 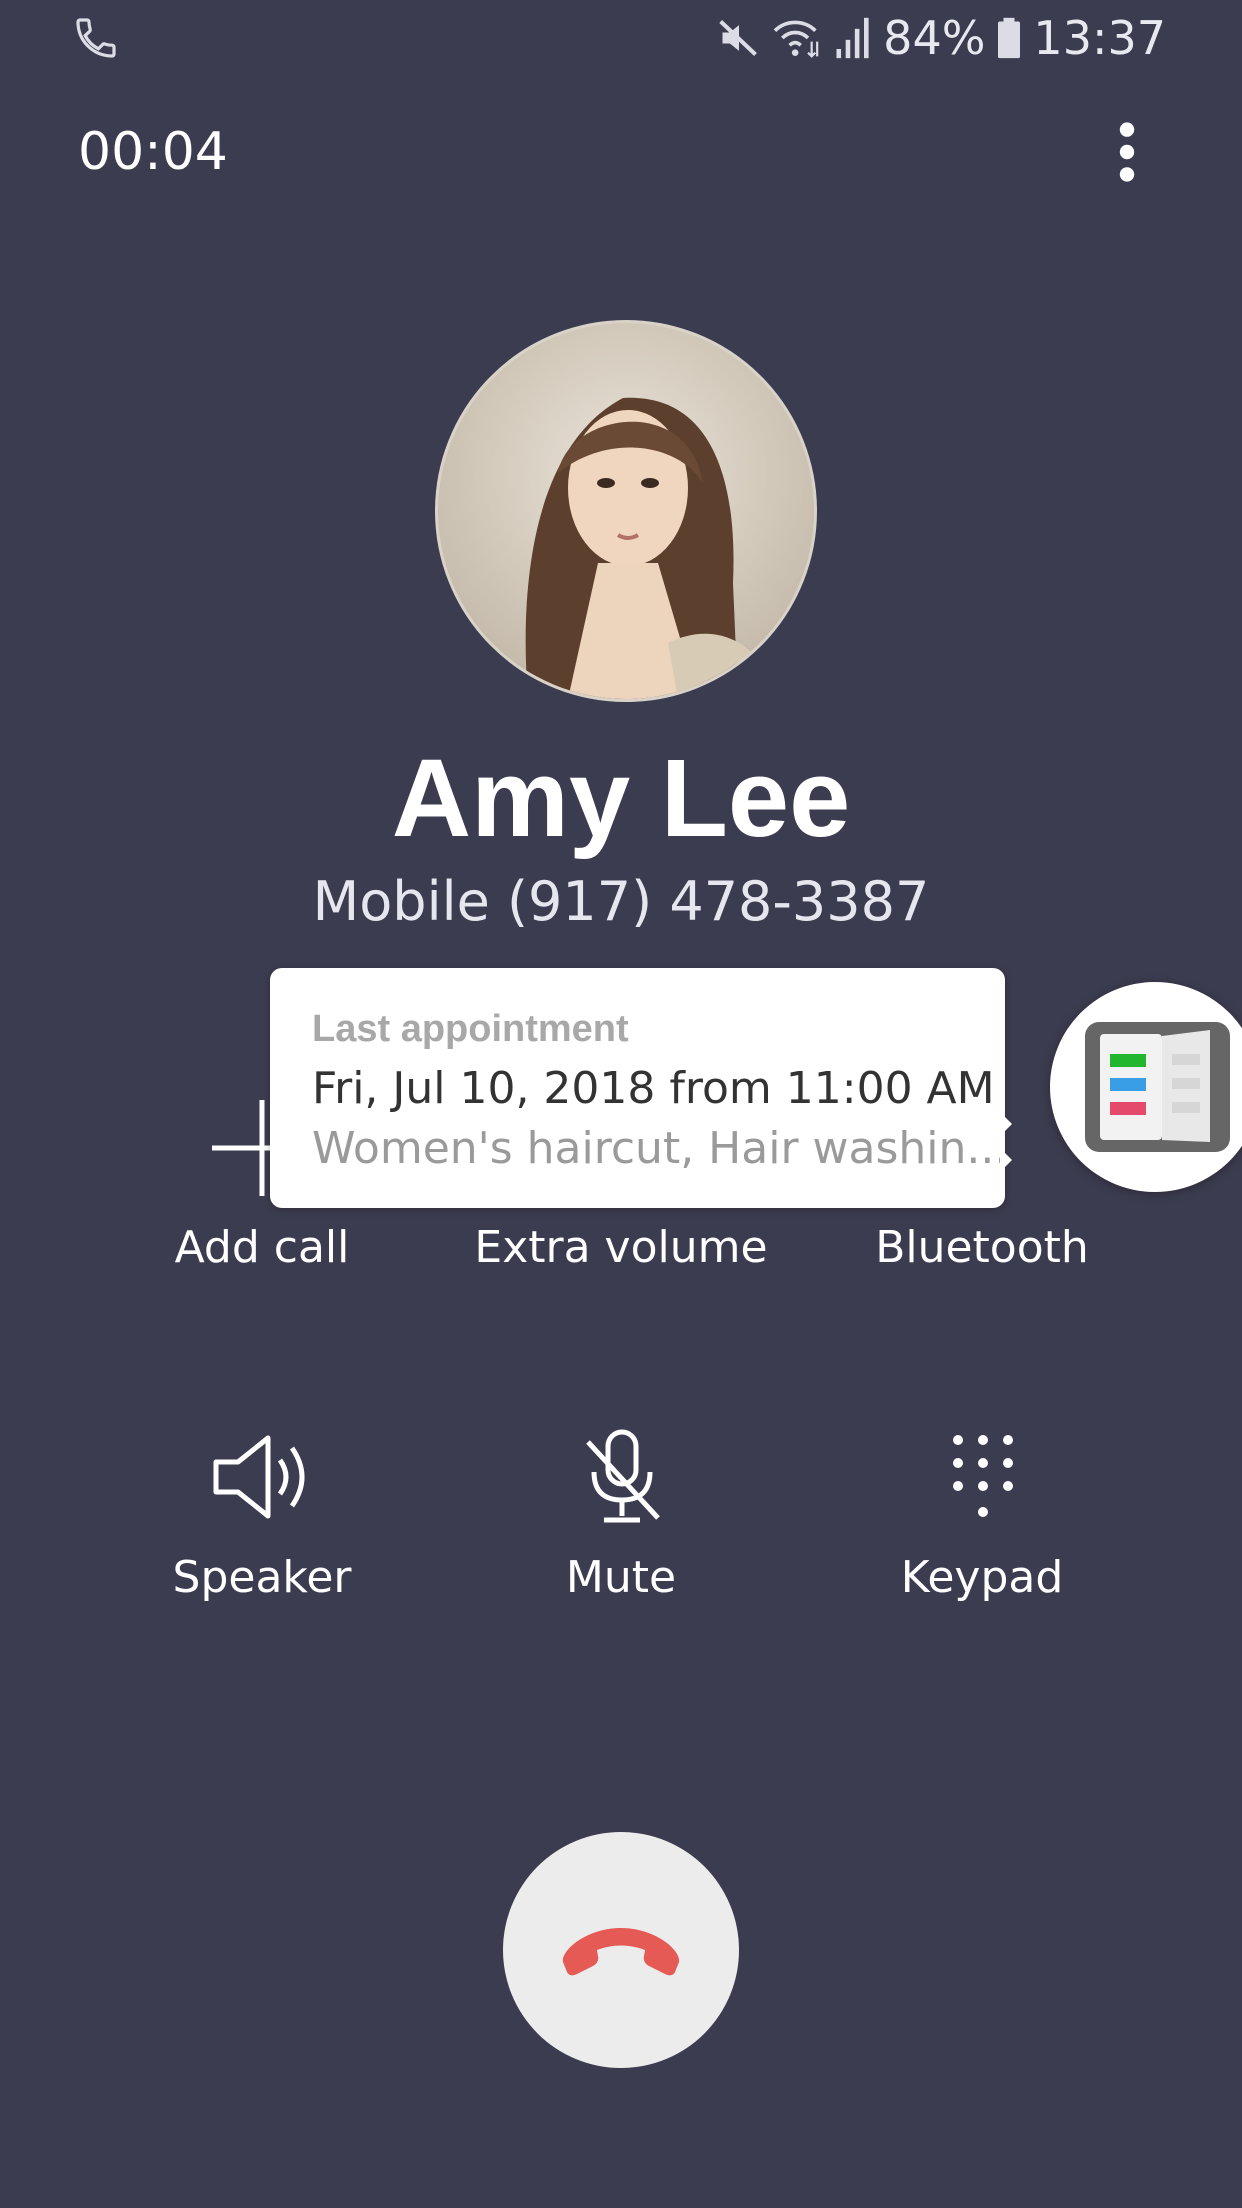 I want to click on mute-label: Mute, so click(x=621, y=1577).